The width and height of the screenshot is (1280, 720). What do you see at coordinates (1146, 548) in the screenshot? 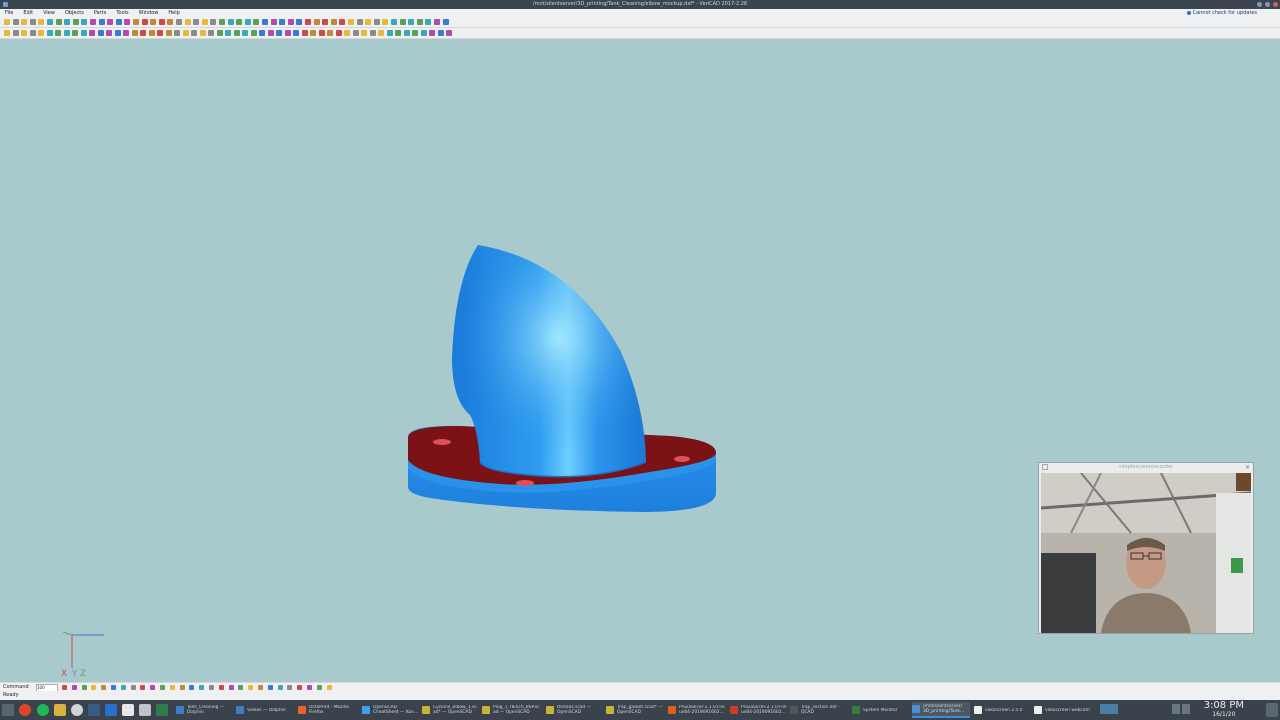
I see `webcam-window: simplescreenrecorder ✕` at bounding box center [1146, 548].